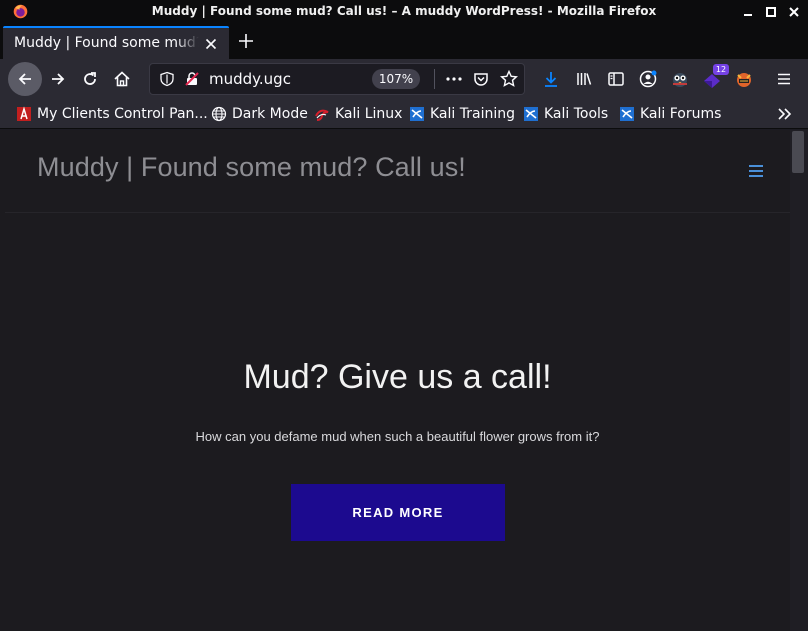 Image resolution: width=808 pixels, height=631 pixels. I want to click on zoom-level-badge: 107%, so click(396, 79).